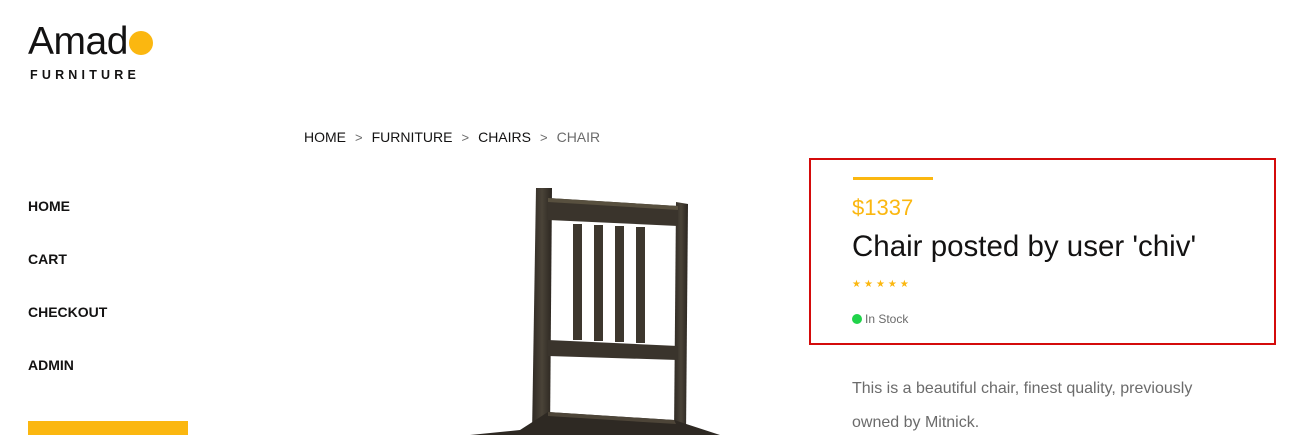 Image resolution: width=1306 pixels, height=435 pixels. I want to click on breadcrumb-current: CHAIR, so click(578, 137).